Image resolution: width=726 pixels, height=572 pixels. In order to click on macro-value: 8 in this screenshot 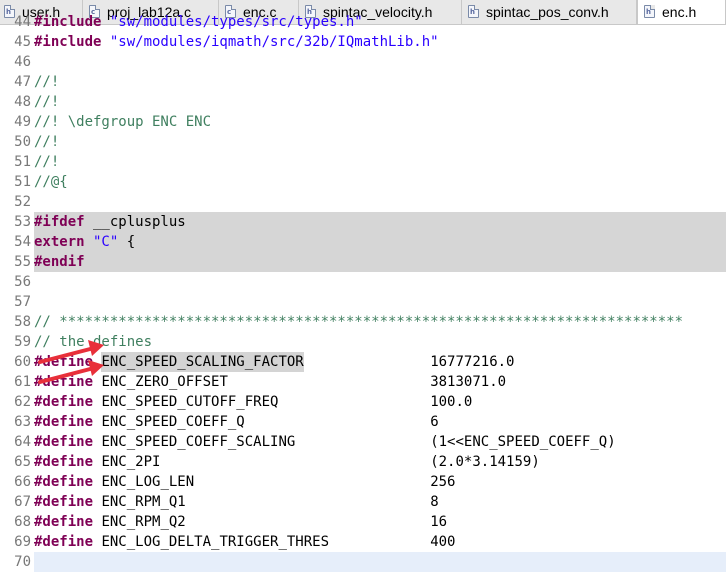, I will do `click(434, 502)`.